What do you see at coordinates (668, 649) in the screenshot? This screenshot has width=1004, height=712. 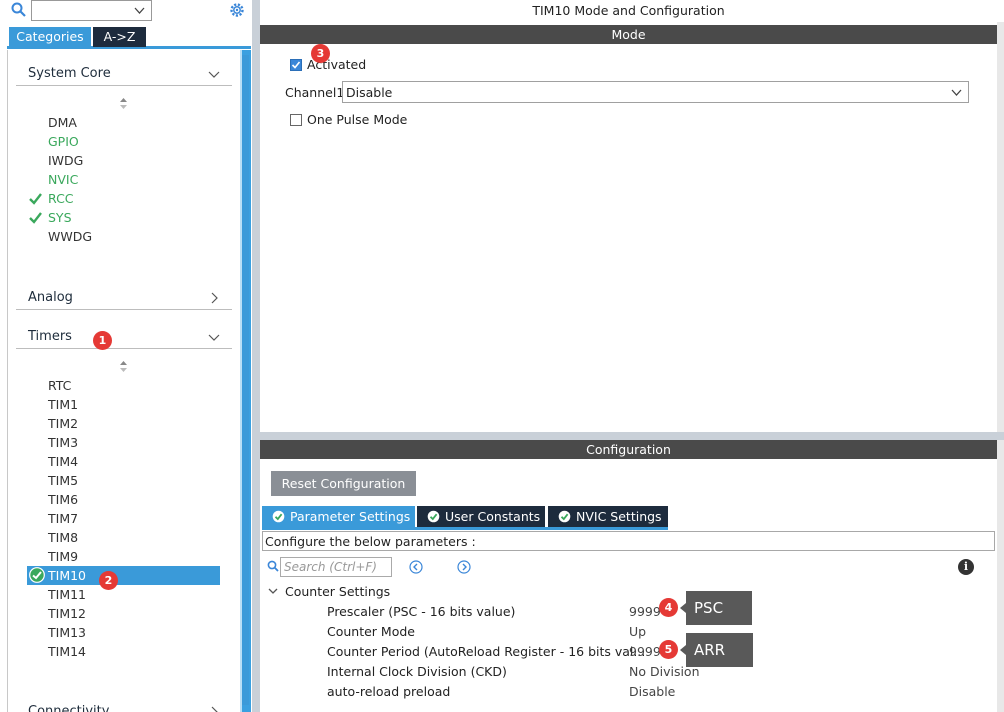 I see `step-badge-5: 5` at bounding box center [668, 649].